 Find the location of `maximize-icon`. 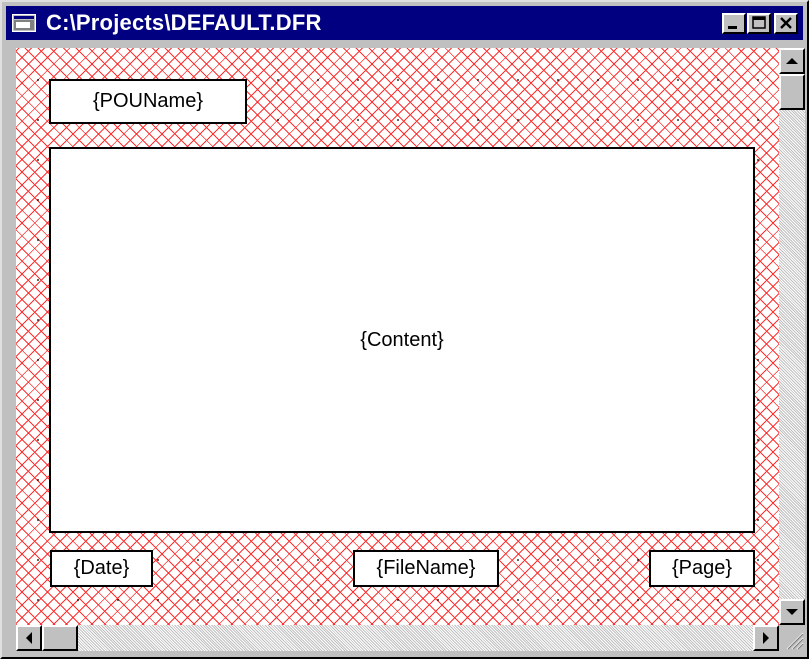

maximize-icon is located at coordinates (759, 22).